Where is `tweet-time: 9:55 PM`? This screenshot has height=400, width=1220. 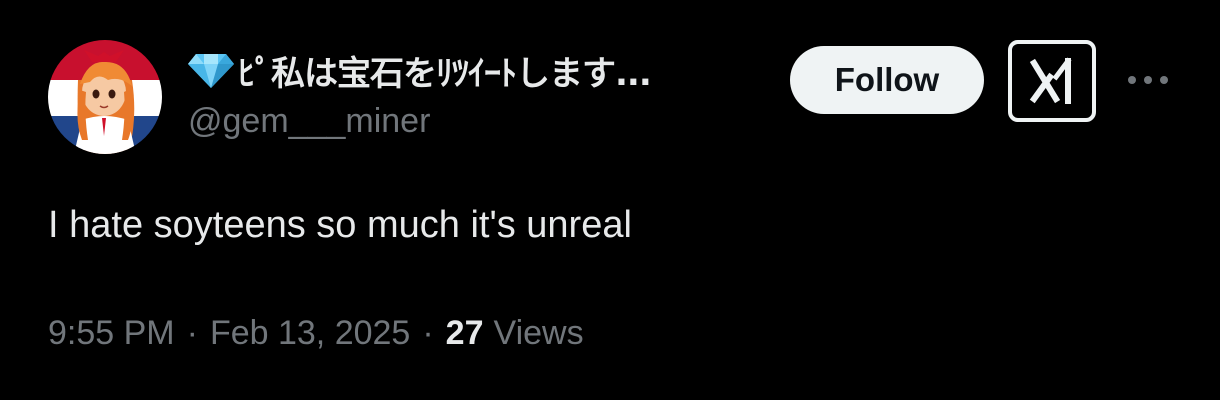 tweet-time: 9:55 PM is located at coordinates (111, 333).